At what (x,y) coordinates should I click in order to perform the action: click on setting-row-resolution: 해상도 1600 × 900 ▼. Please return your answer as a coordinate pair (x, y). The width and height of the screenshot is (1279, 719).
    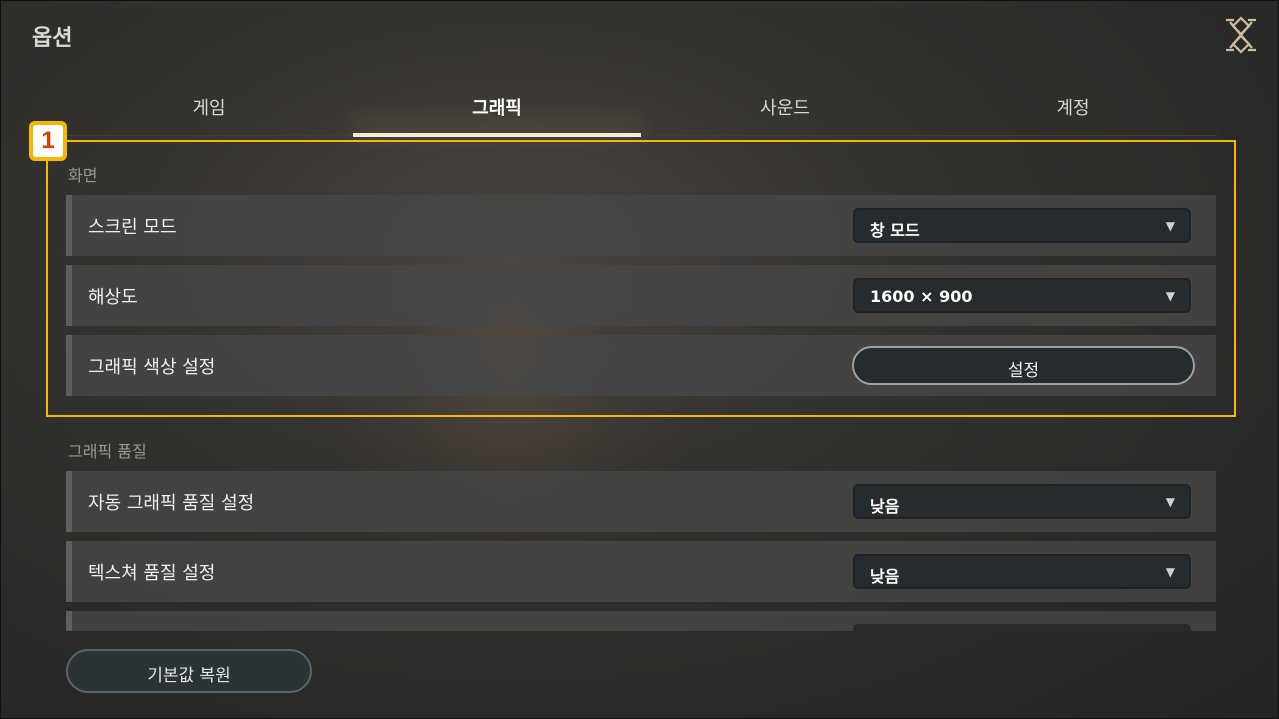
    Looking at the image, I should click on (641, 295).